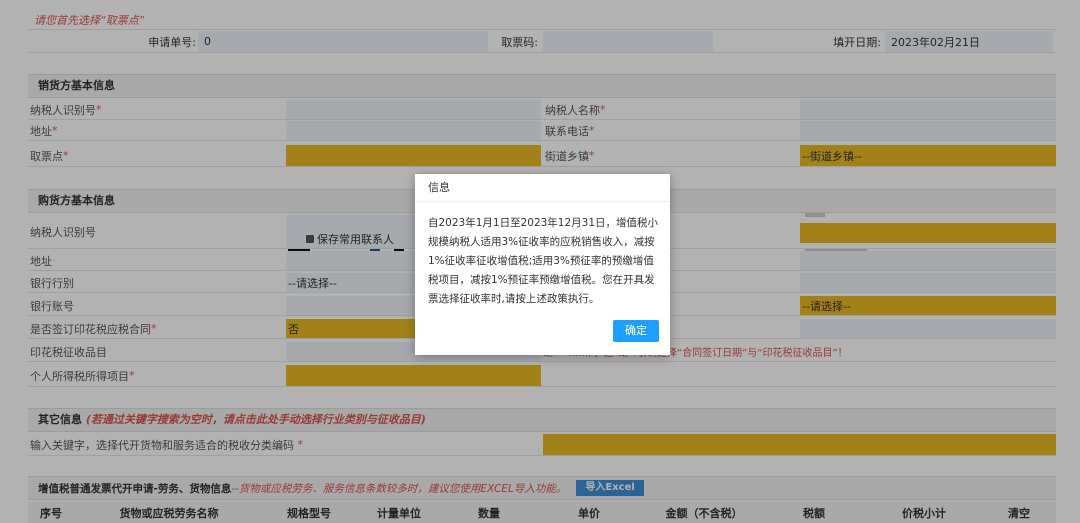 This screenshot has width=1080, height=523. I want to click on dialog-title: 信息, so click(542, 188).